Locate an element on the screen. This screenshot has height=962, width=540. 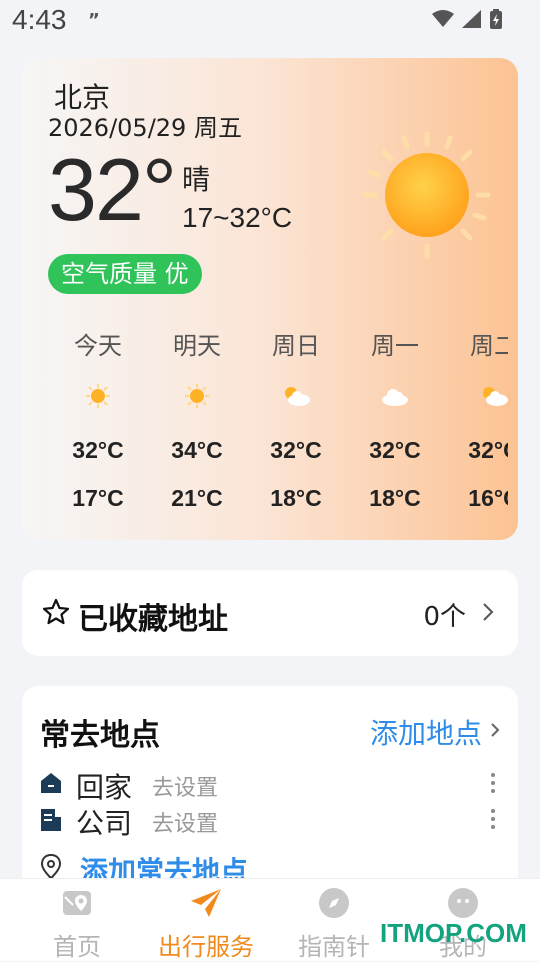
temperature-range: 17~32°C is located at coordinates (237, 217).